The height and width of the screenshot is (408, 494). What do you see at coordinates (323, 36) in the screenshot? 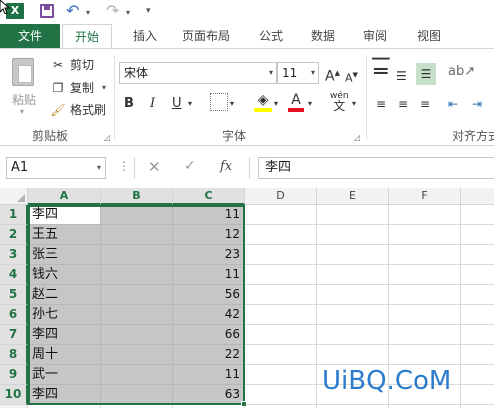
I see `tab-data: 数据` at bounding box center [323, 36].